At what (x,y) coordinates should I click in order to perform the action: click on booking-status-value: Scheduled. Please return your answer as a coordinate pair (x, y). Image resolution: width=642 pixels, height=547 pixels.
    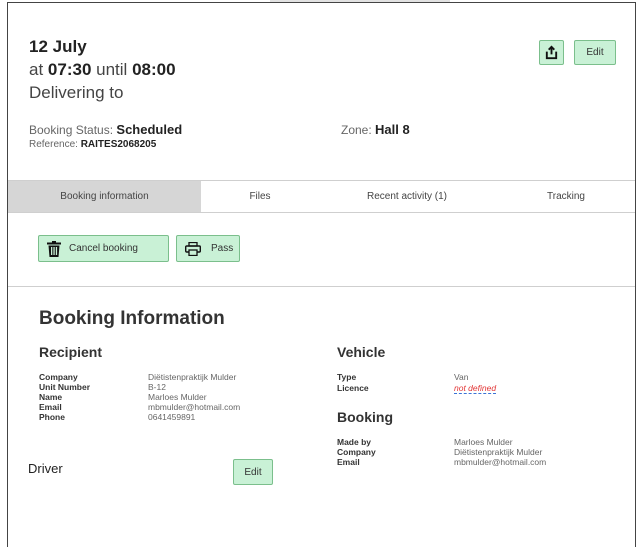
    Looking at the image, I should click on (149, 129).